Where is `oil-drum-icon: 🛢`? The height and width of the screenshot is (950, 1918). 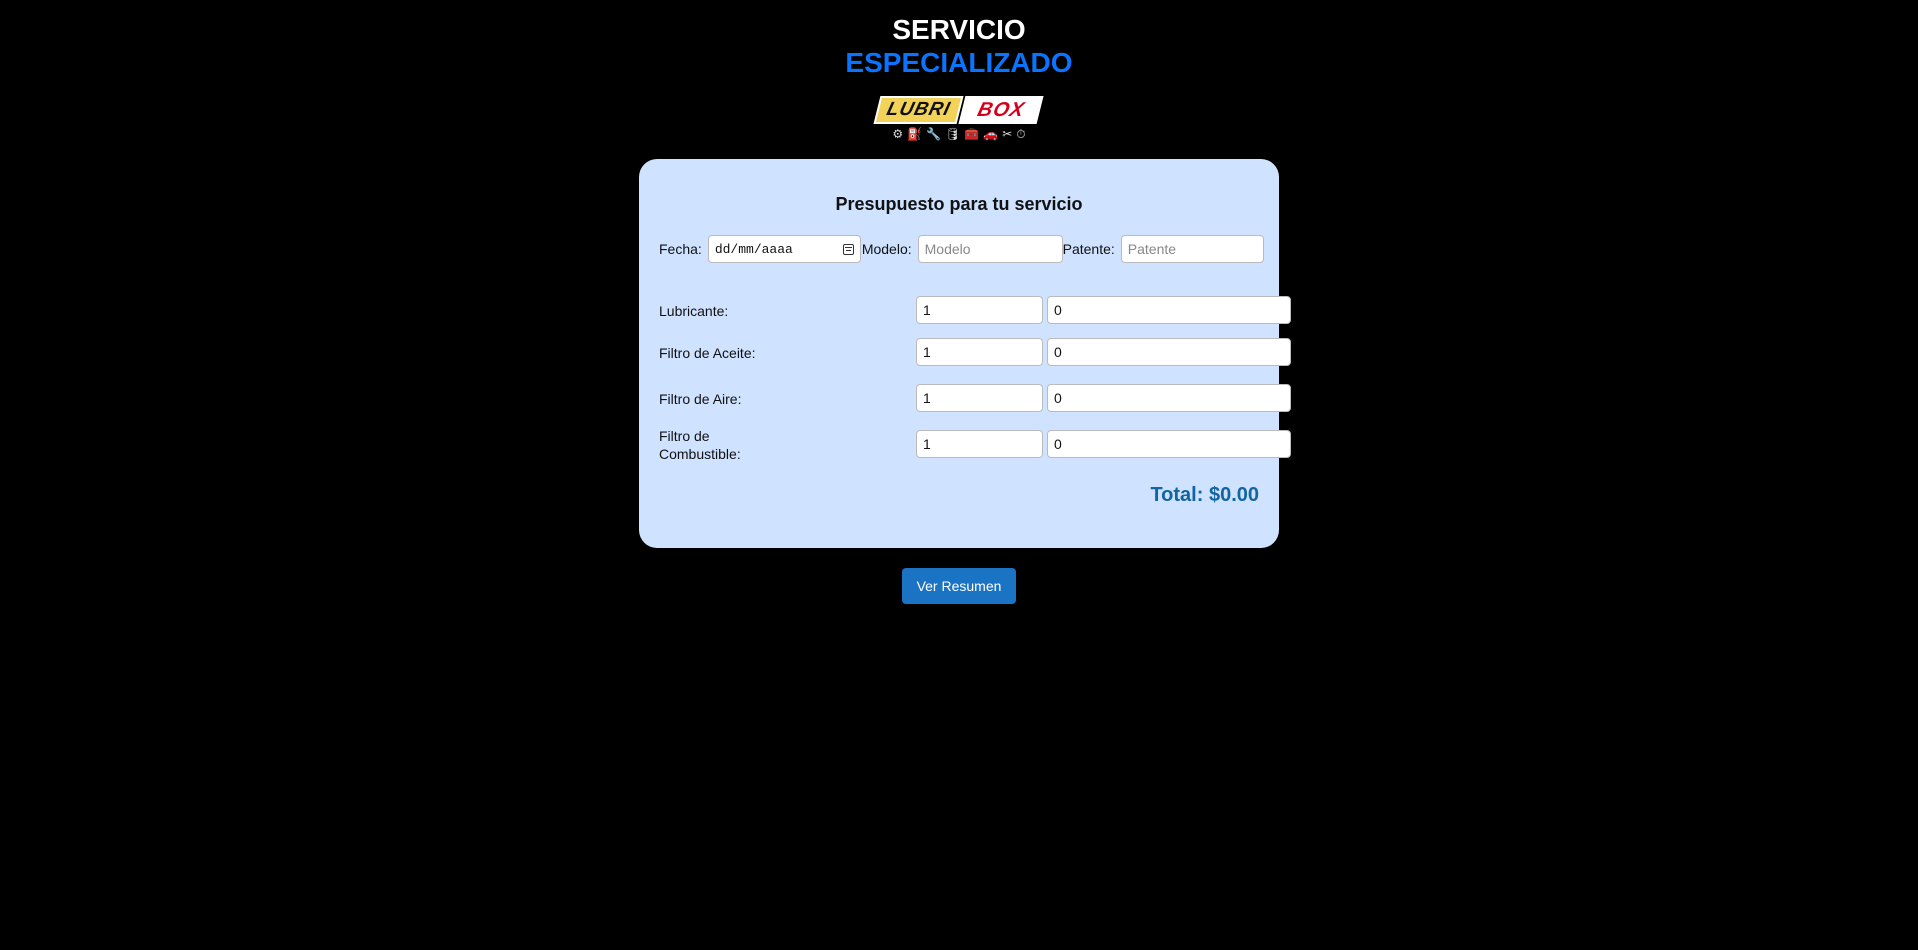
oil-drum-icon: 🛢 is located at coordinates (953, 134).